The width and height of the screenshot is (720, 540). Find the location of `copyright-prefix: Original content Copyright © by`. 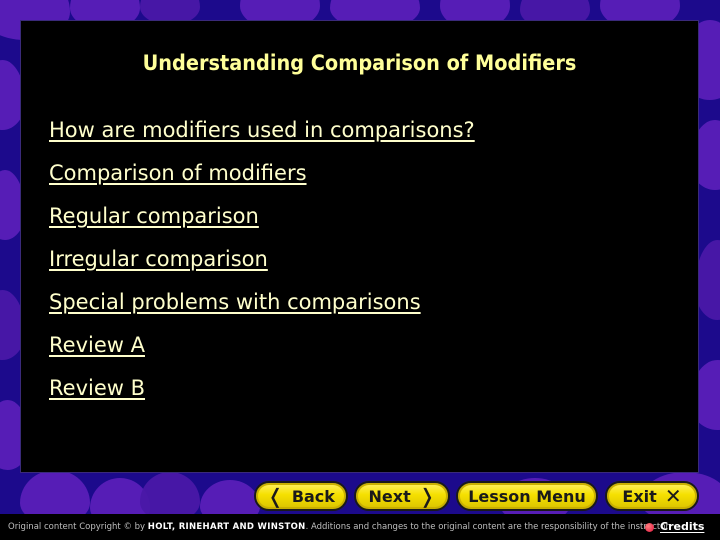

copyright-prefix: Original content Copyright © by is located at coordinates (77, 527).